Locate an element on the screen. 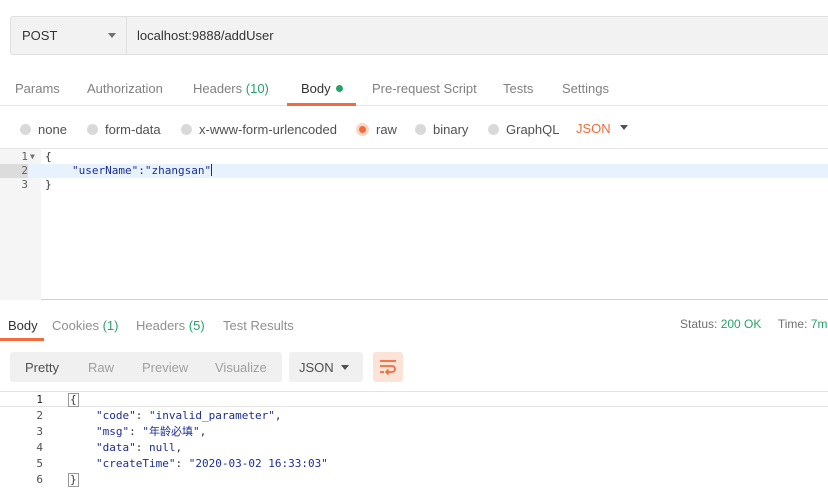 Image resolution: width=828 pixels, height=500 pixels. tab-label: Cookies is located at coordinates (75, 325).